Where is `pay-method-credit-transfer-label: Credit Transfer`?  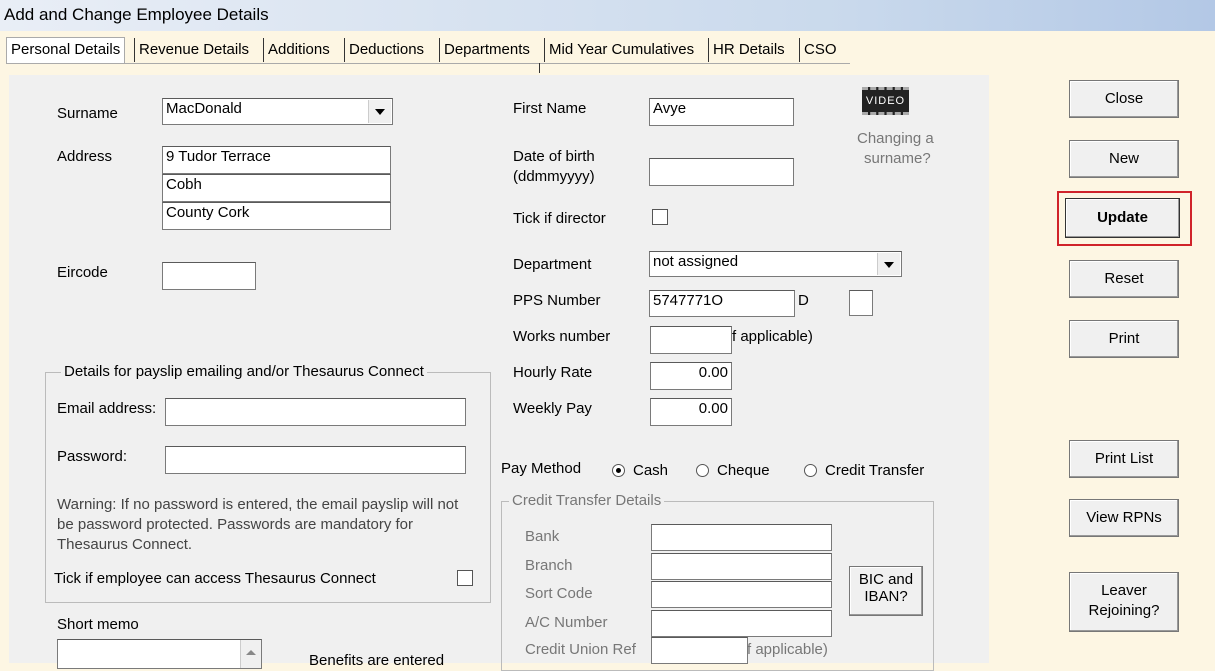 pay-method-credit-transfer-label: Credit Transfer is located at coordinates (874, 470).